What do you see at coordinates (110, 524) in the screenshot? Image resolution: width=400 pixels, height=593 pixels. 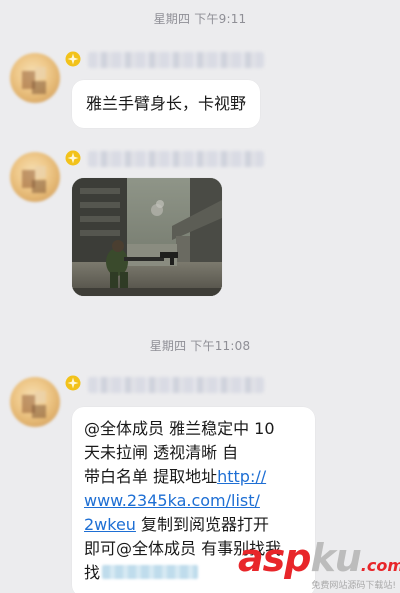 I see `download-link: 2wkeu` at bounding box center [110, 524].